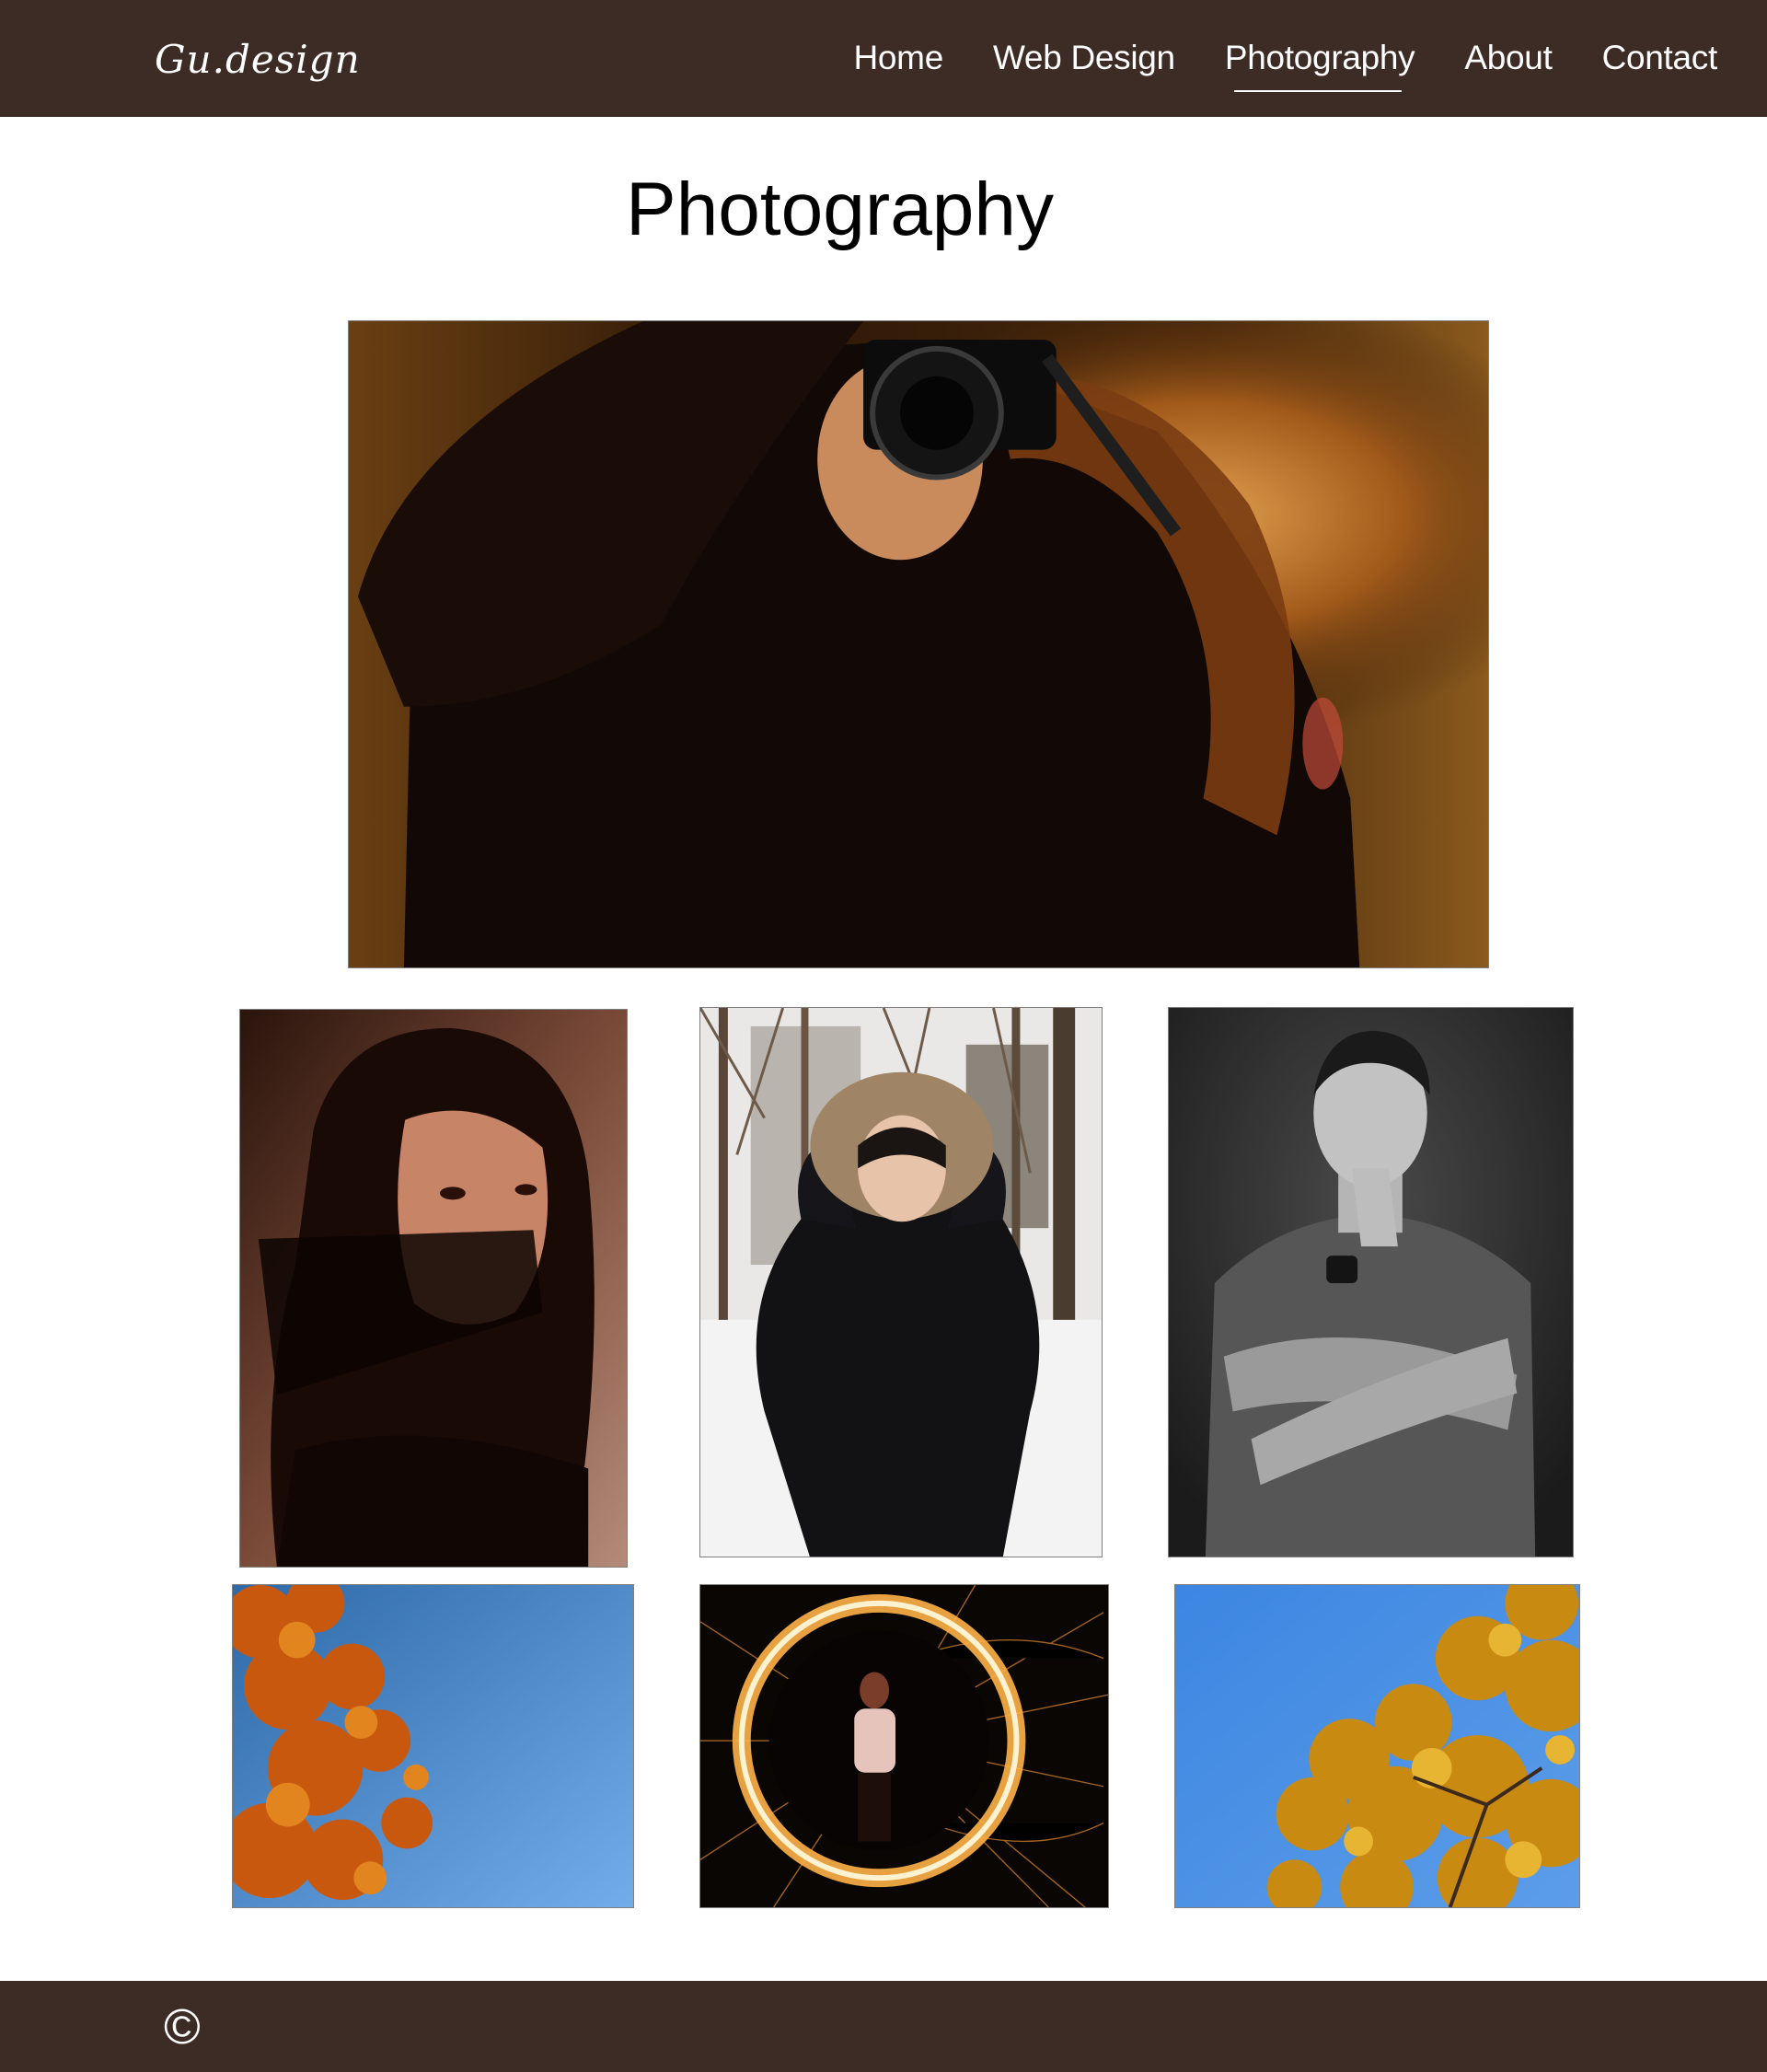 This screenshot has height=2072, width=1767. I want to click on nav-photography: Photography, so click(1320, 64).